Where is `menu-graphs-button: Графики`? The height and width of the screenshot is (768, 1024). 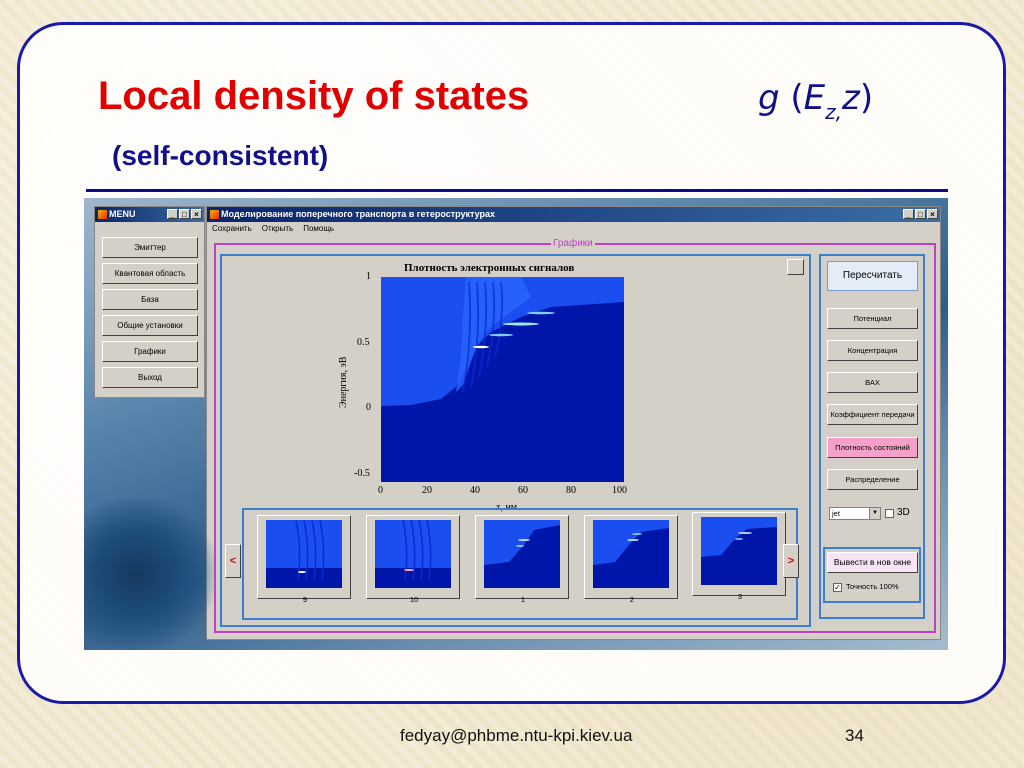
menu-graphs-button: Графики is located at coordinates (150, 351).